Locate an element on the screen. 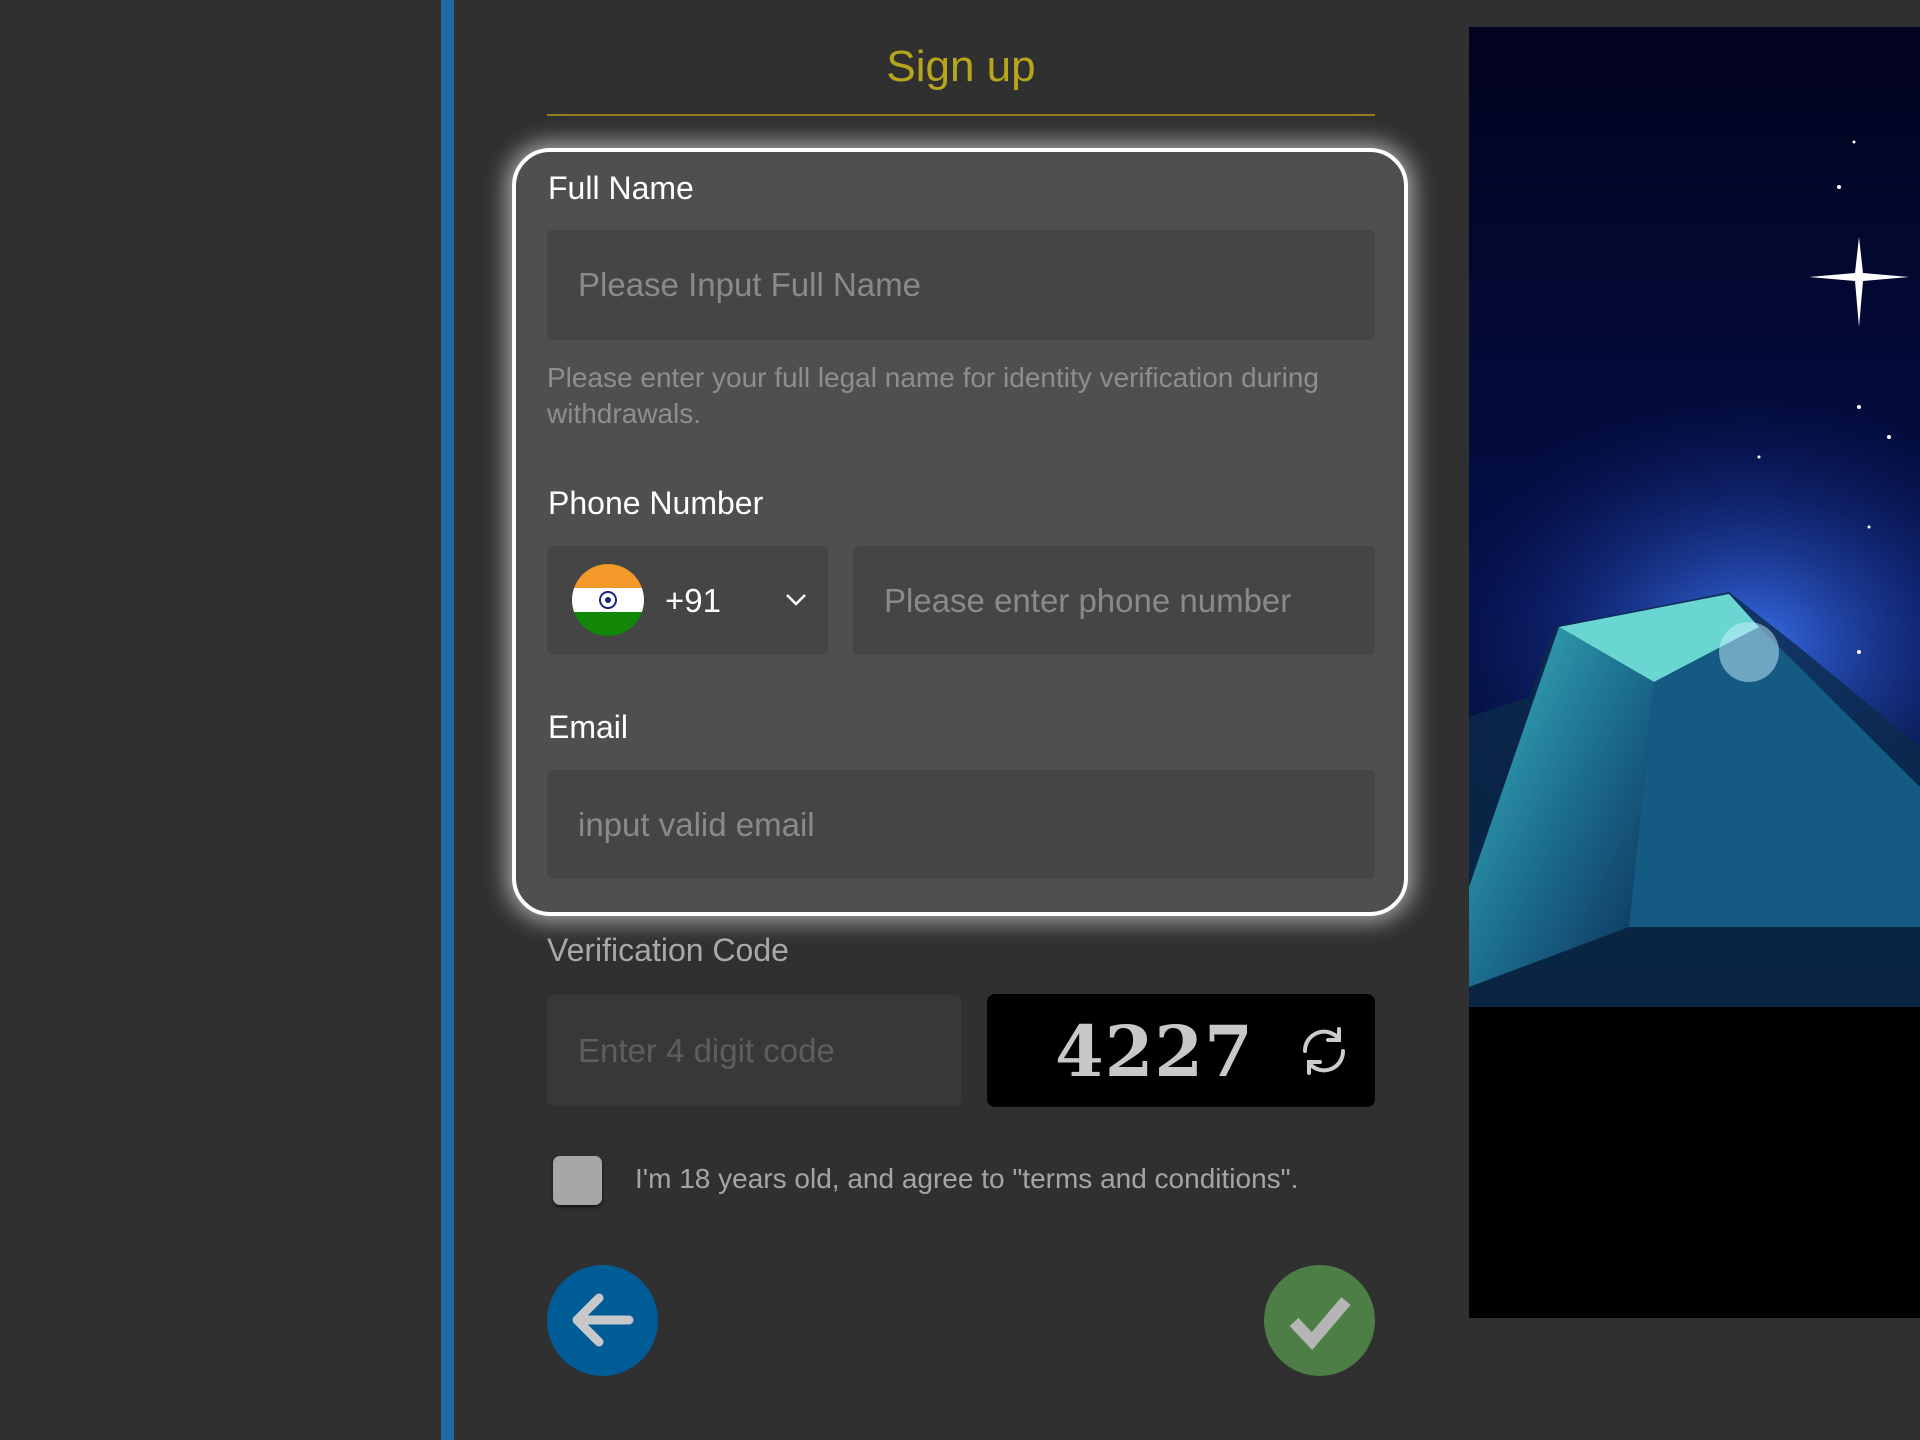 Image resolution: width=1920 pixels, height=1440 pixels. title-divider is located at coordinates (961, 115).